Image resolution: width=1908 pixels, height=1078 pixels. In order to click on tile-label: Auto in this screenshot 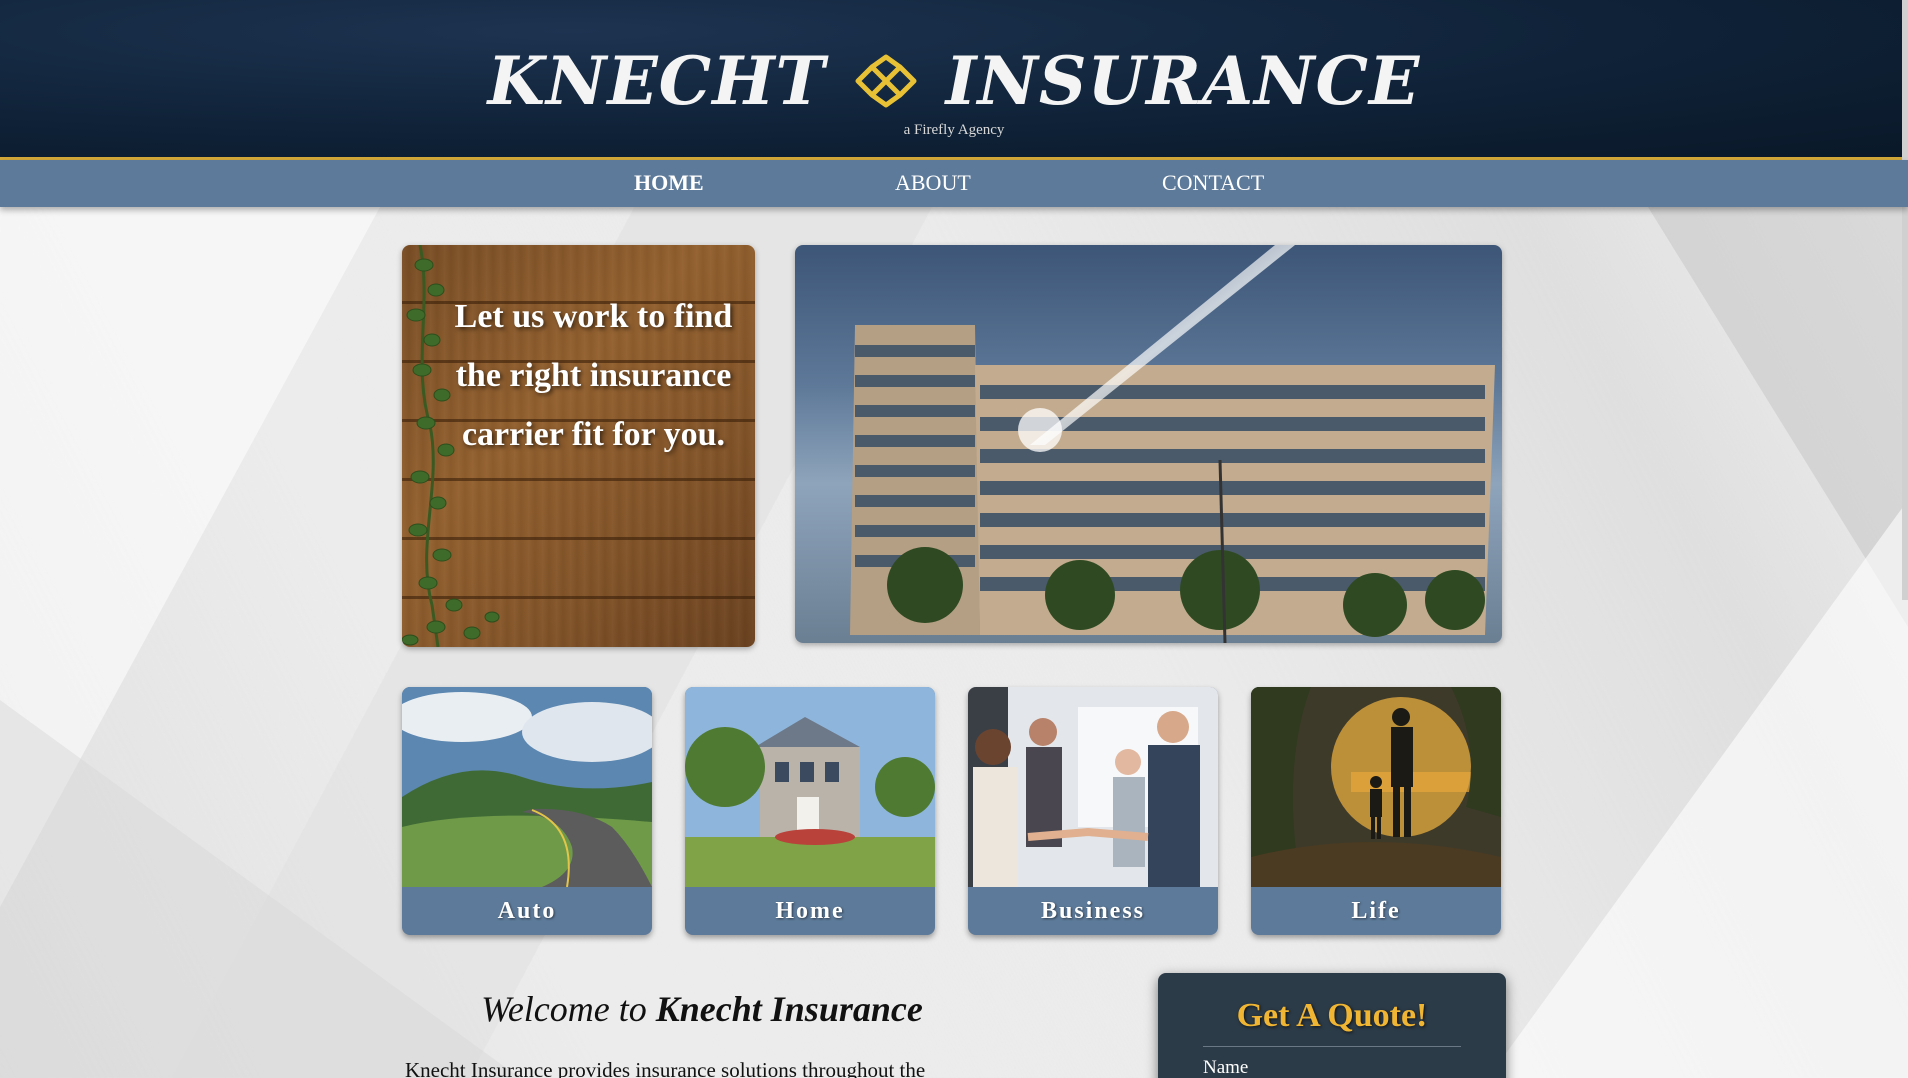, I will do `click(527, 911)`.